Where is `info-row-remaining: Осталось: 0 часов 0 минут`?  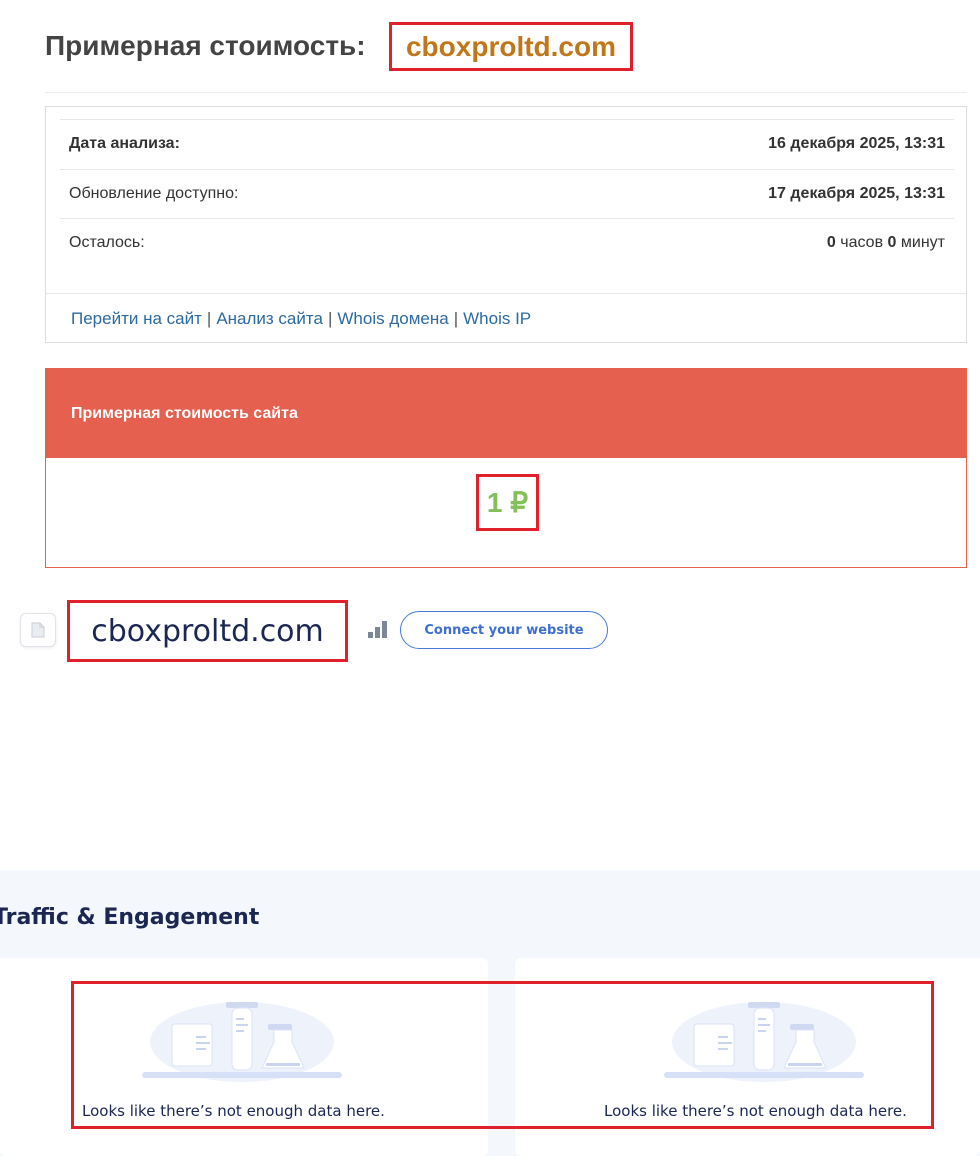 info-row-remaining: Осталось: 0 часов 0 минут is located at coordinates (507, 242).